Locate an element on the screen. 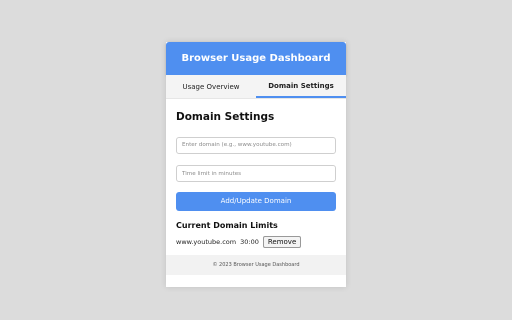 The height and width of the screenshot is (320, 512). add-update-domain-button: Add/Update Domain is located at coordinates (256, 201).